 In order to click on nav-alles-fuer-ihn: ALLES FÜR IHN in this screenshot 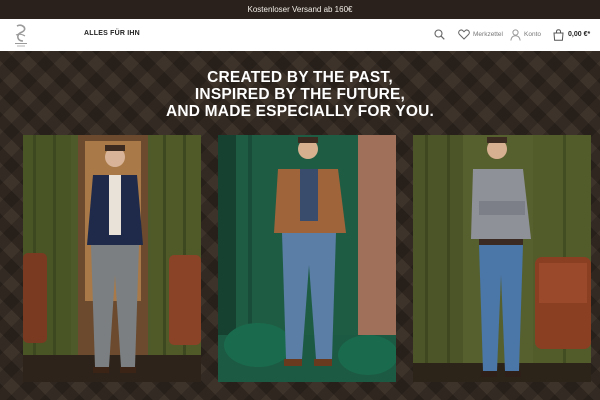, I will do `click(112, 33)`.